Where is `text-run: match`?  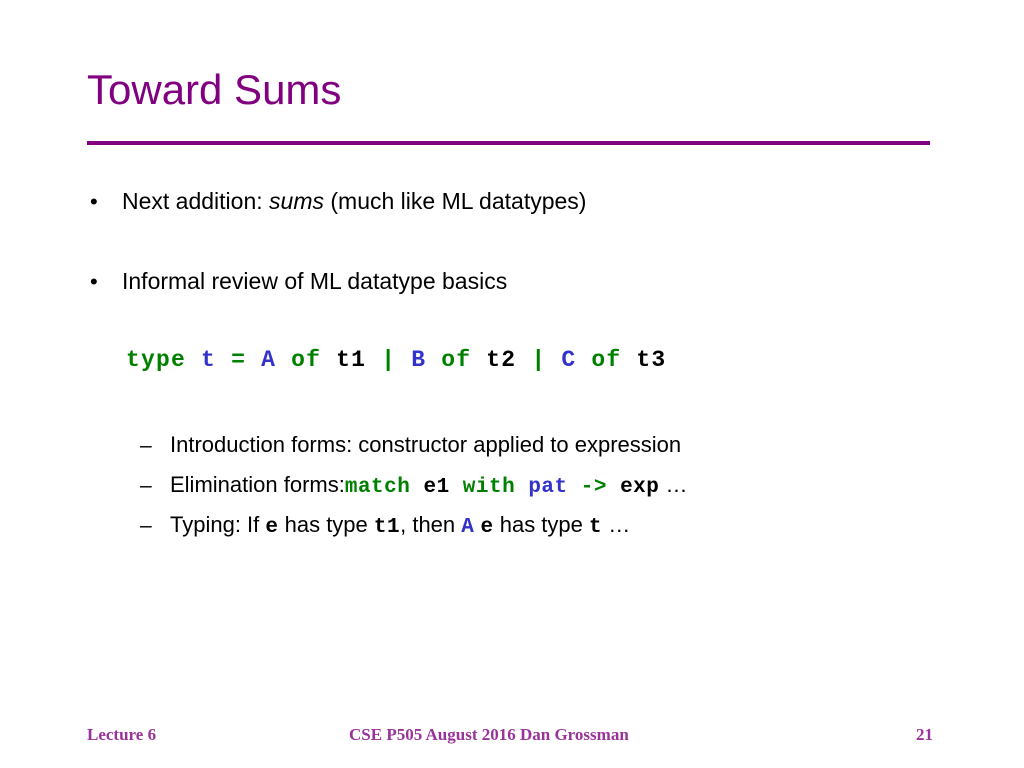
text-run: match is located at coordinates (377, 487).